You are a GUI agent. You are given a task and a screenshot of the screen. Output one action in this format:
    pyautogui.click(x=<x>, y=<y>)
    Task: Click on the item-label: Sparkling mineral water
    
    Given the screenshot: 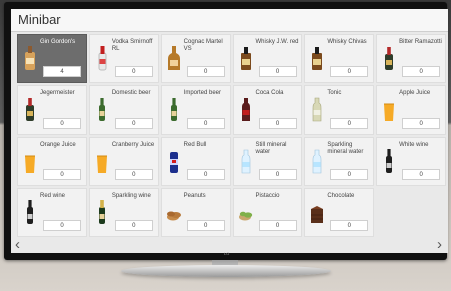 What is the action you would take?
    pyautogui.click(x=345, y=148)
    